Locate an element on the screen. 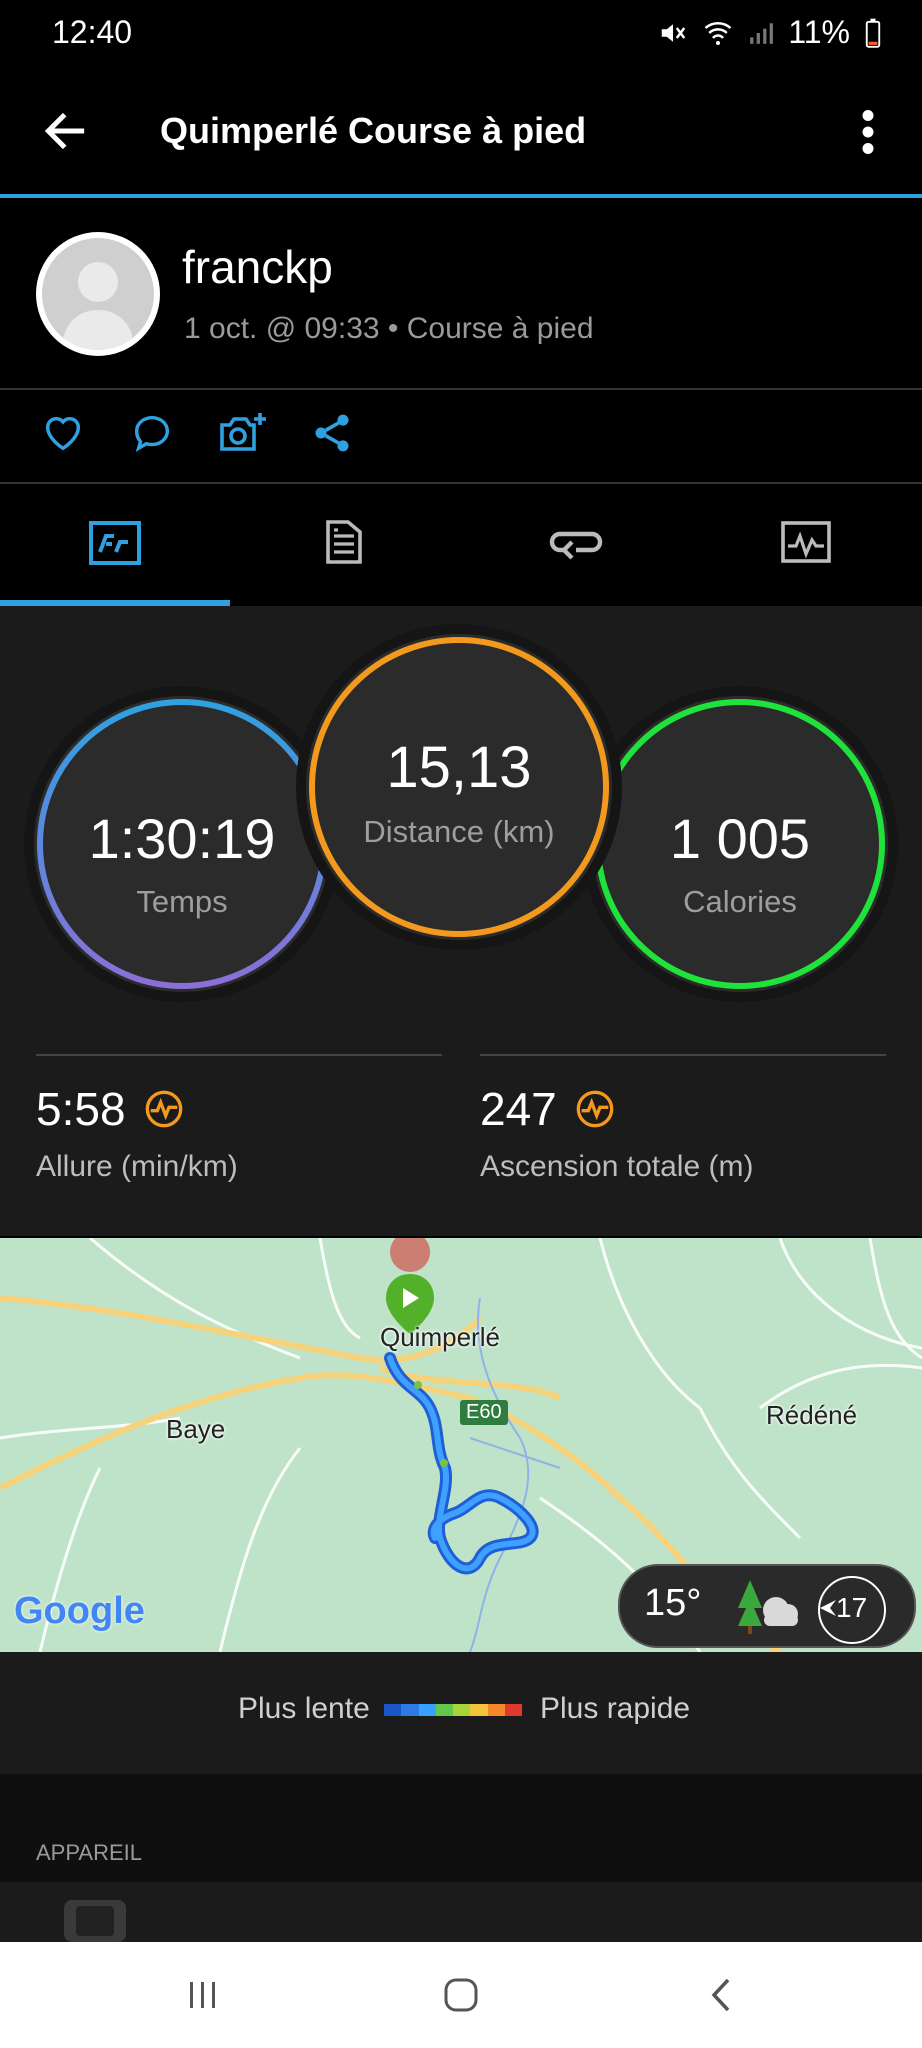  legend-gradient is located at coordinates (453, 1710).